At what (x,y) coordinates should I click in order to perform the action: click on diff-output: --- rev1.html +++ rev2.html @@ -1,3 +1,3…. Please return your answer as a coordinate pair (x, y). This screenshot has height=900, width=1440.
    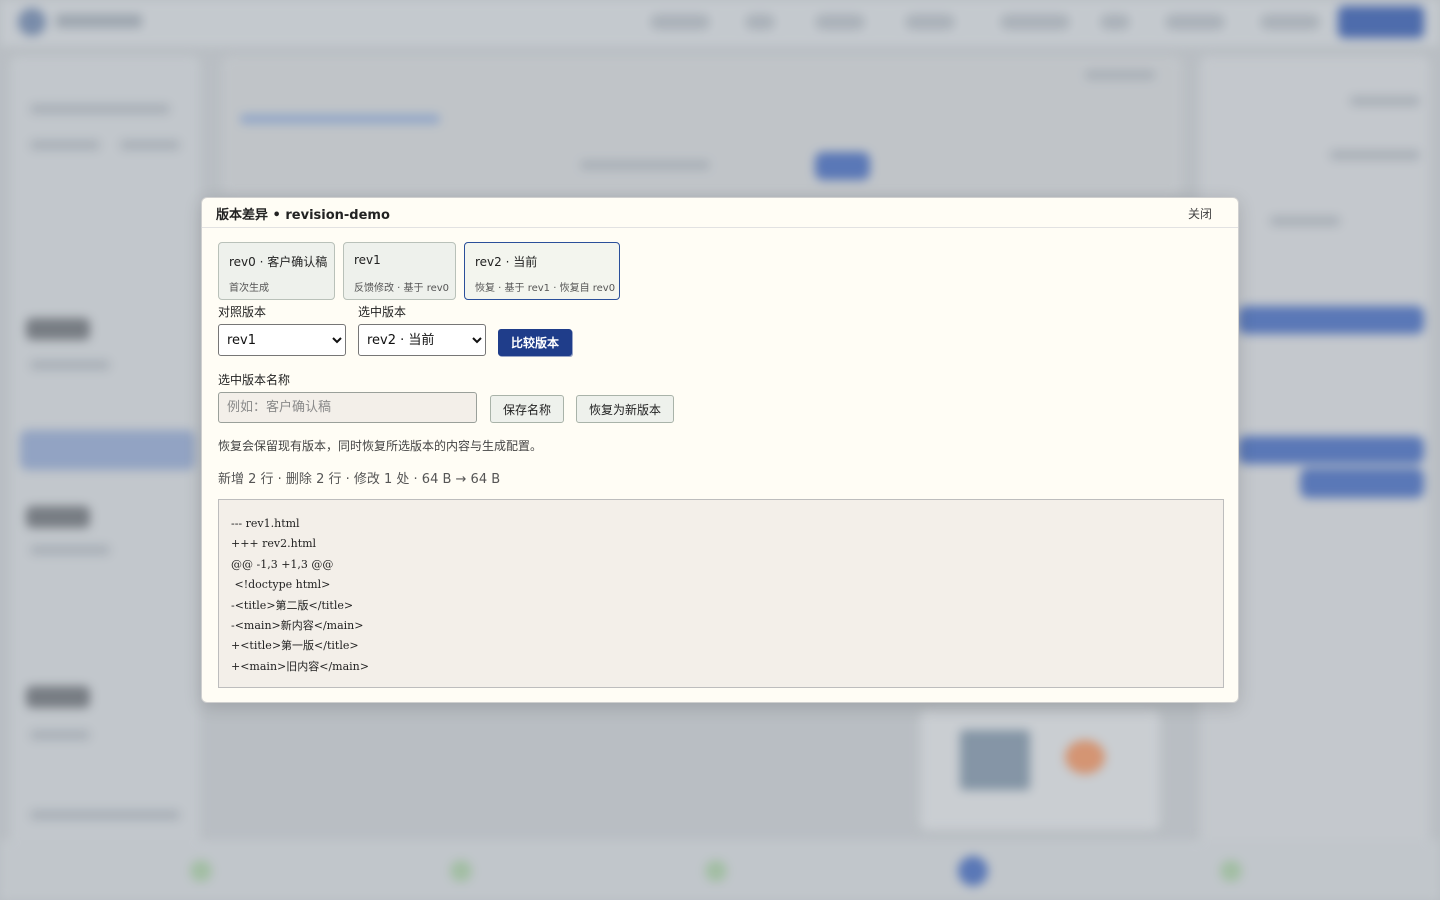
    Looking at the image, I should click on (721, 593).